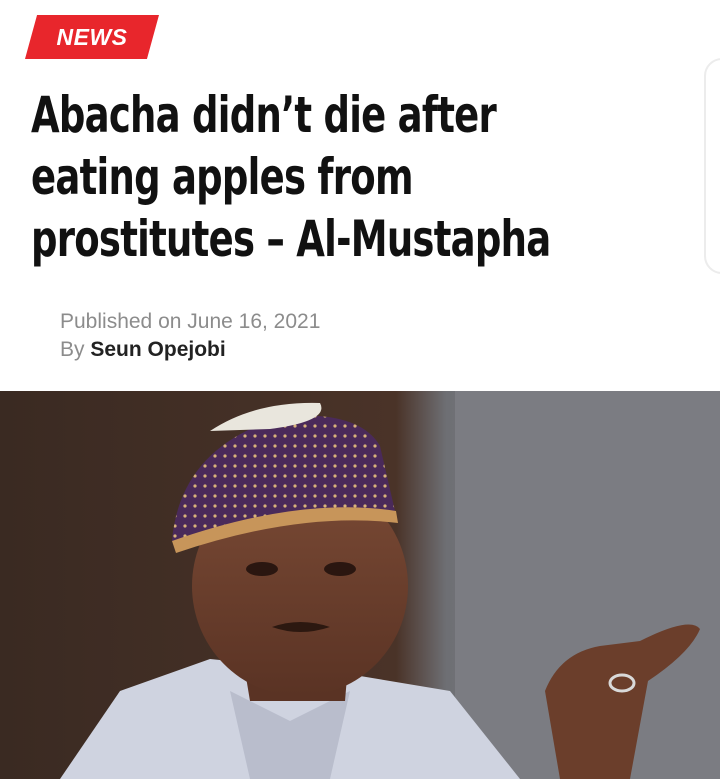  Describe the element at coordinates (121, 321) in the screenshot. I see `published-prefix: Published on` at that location.